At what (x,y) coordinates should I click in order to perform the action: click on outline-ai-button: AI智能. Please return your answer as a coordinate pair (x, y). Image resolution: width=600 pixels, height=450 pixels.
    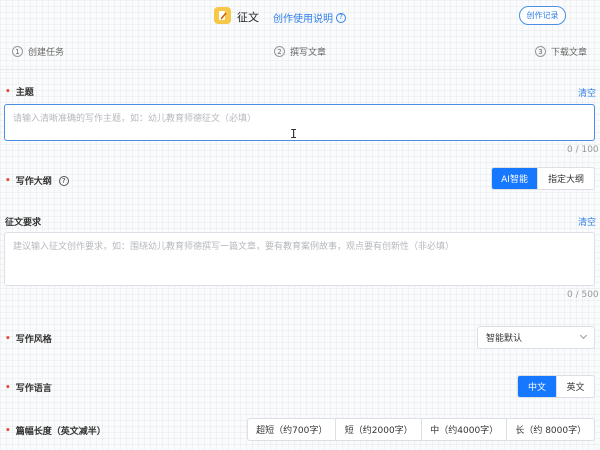
    Looking at the image, I should click on (515, 178).